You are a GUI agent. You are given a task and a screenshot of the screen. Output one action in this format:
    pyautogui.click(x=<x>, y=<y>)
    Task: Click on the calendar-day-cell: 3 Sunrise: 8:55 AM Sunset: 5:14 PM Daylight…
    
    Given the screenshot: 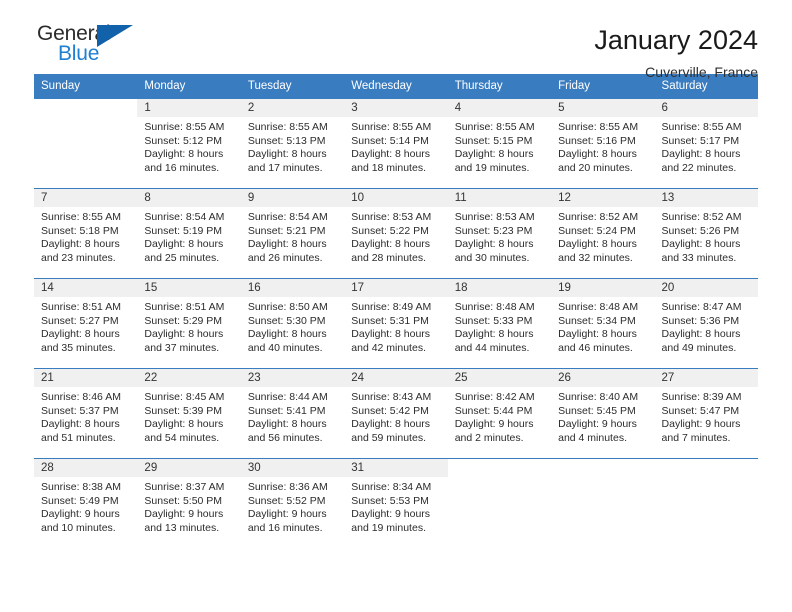 What is the action you would take?
    pyautogui.click(x=396, y=143)
    